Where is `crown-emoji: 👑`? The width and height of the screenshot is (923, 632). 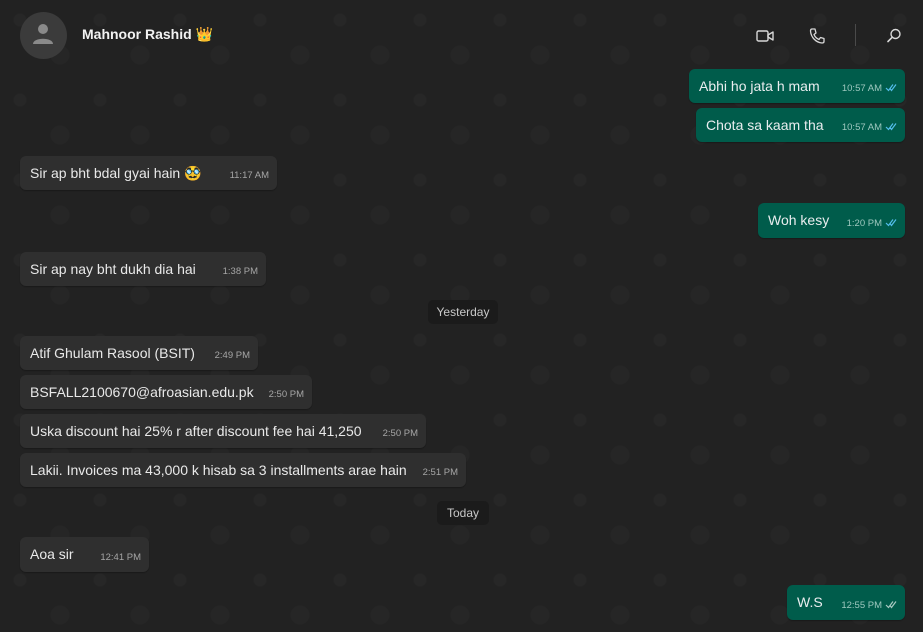
crown-emoji: 👑 is located at coordinates (204, 34).